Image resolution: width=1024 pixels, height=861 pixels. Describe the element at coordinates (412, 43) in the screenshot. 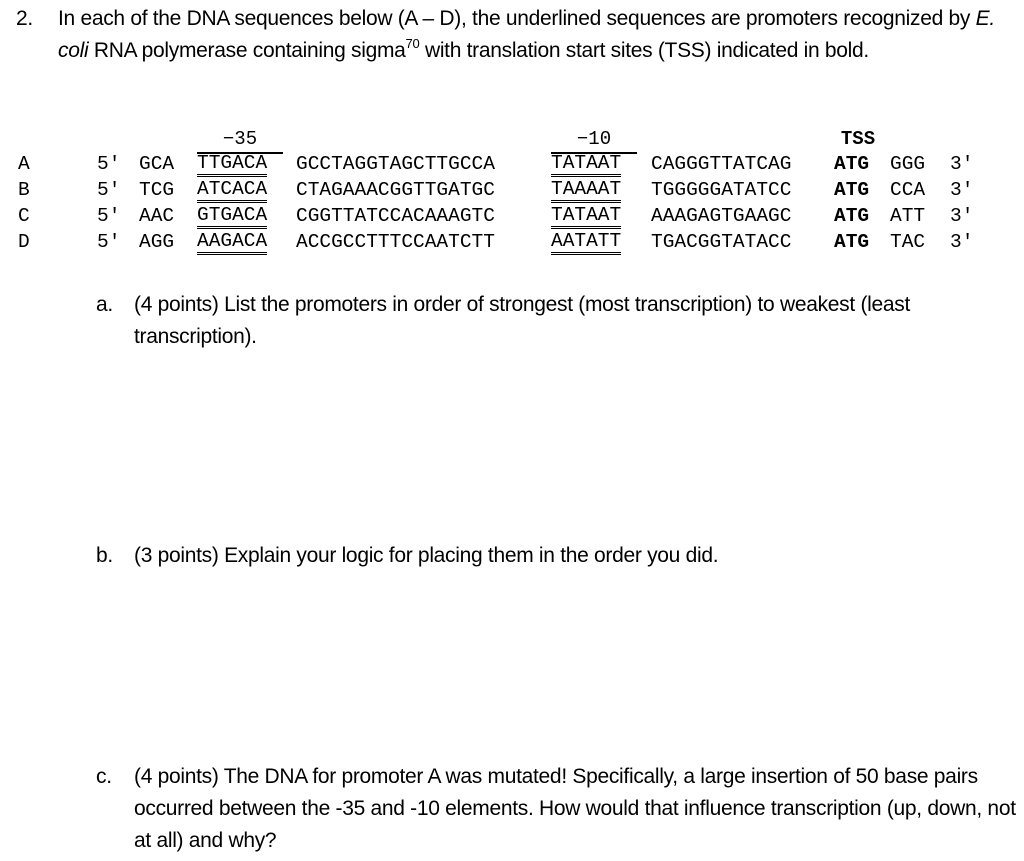

I see `sigma-superscript: 70` at that location.